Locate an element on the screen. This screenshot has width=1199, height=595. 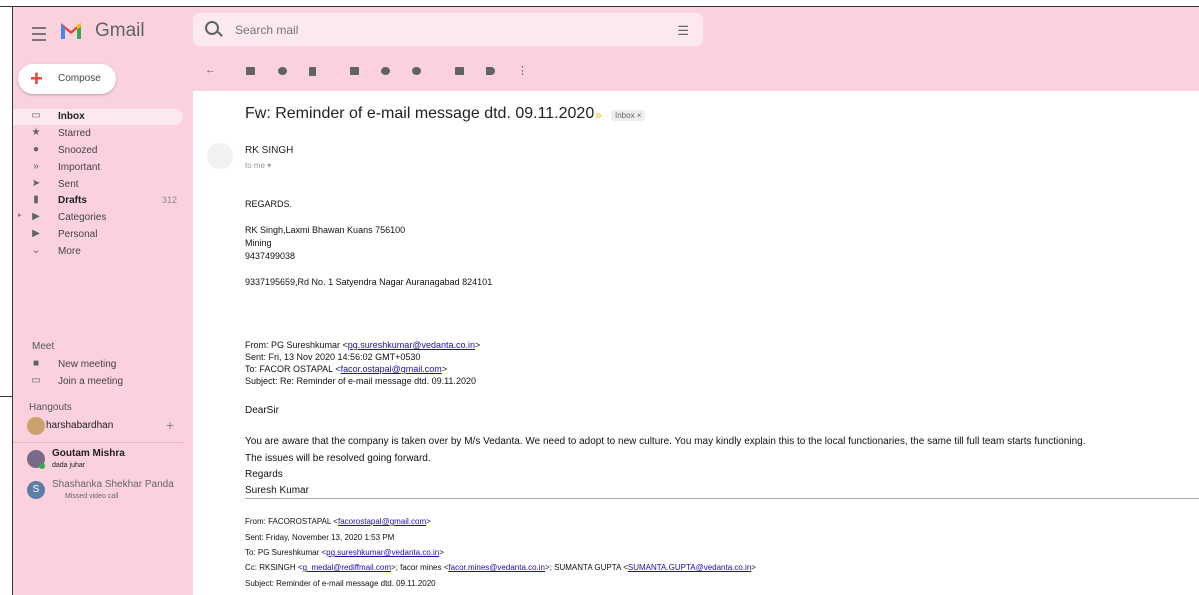
report-spam-icon is located at coordinates (282, 71).